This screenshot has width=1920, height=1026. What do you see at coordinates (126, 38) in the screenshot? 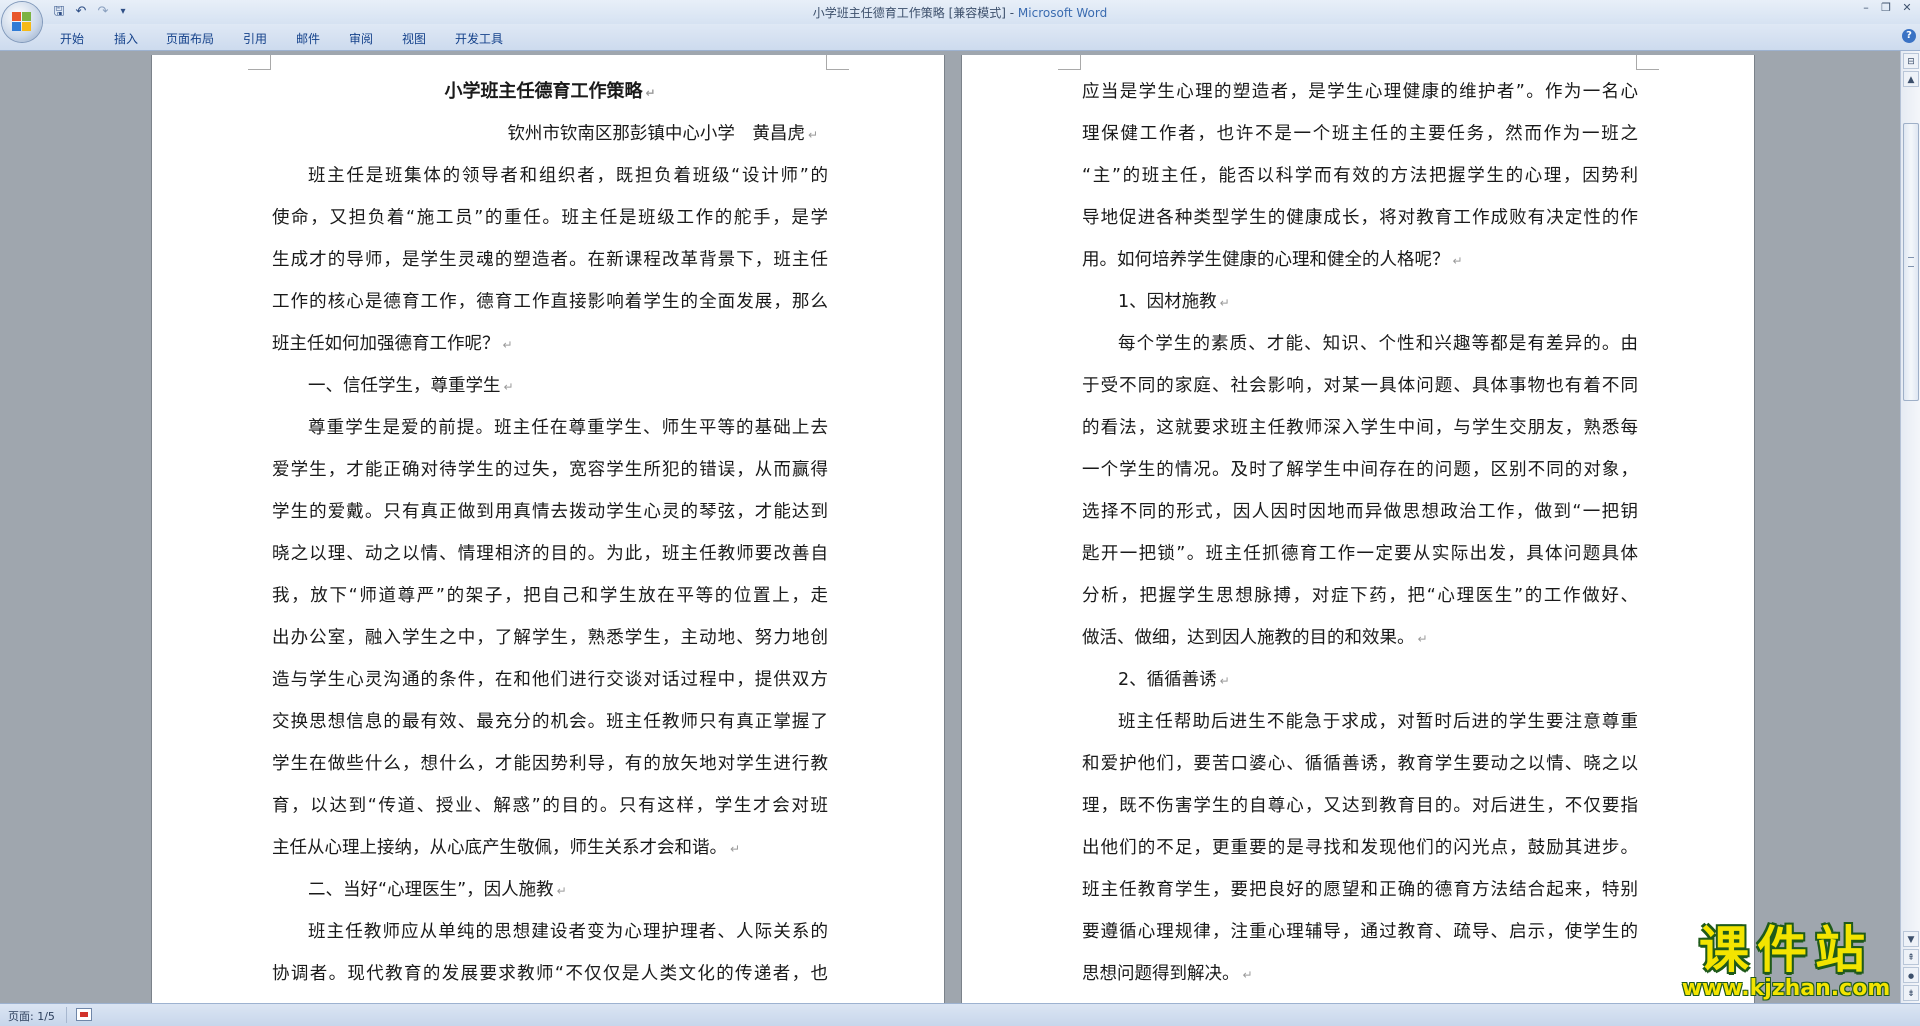
I see `tab-insert: 插入` at bounding box center [126, 38].